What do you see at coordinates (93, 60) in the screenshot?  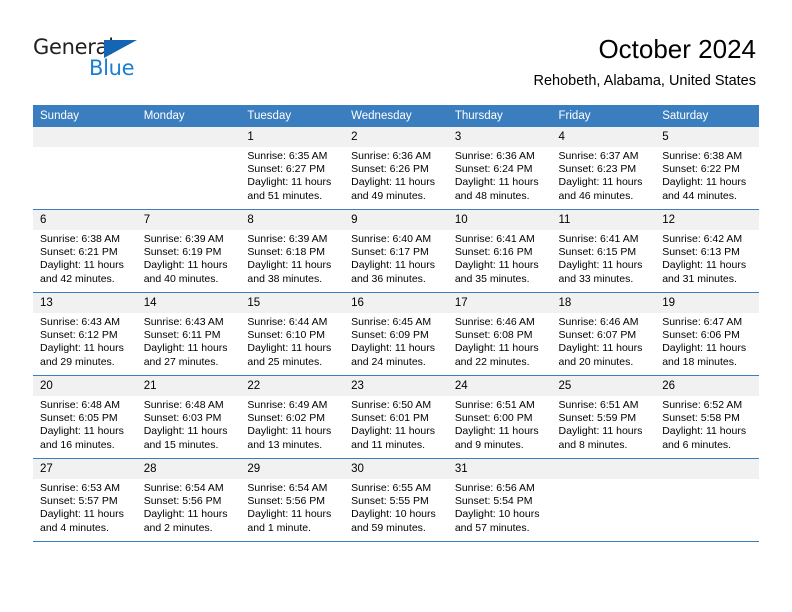 I see `general-blue-logo: General Blue` at bounding box center [93, 60].